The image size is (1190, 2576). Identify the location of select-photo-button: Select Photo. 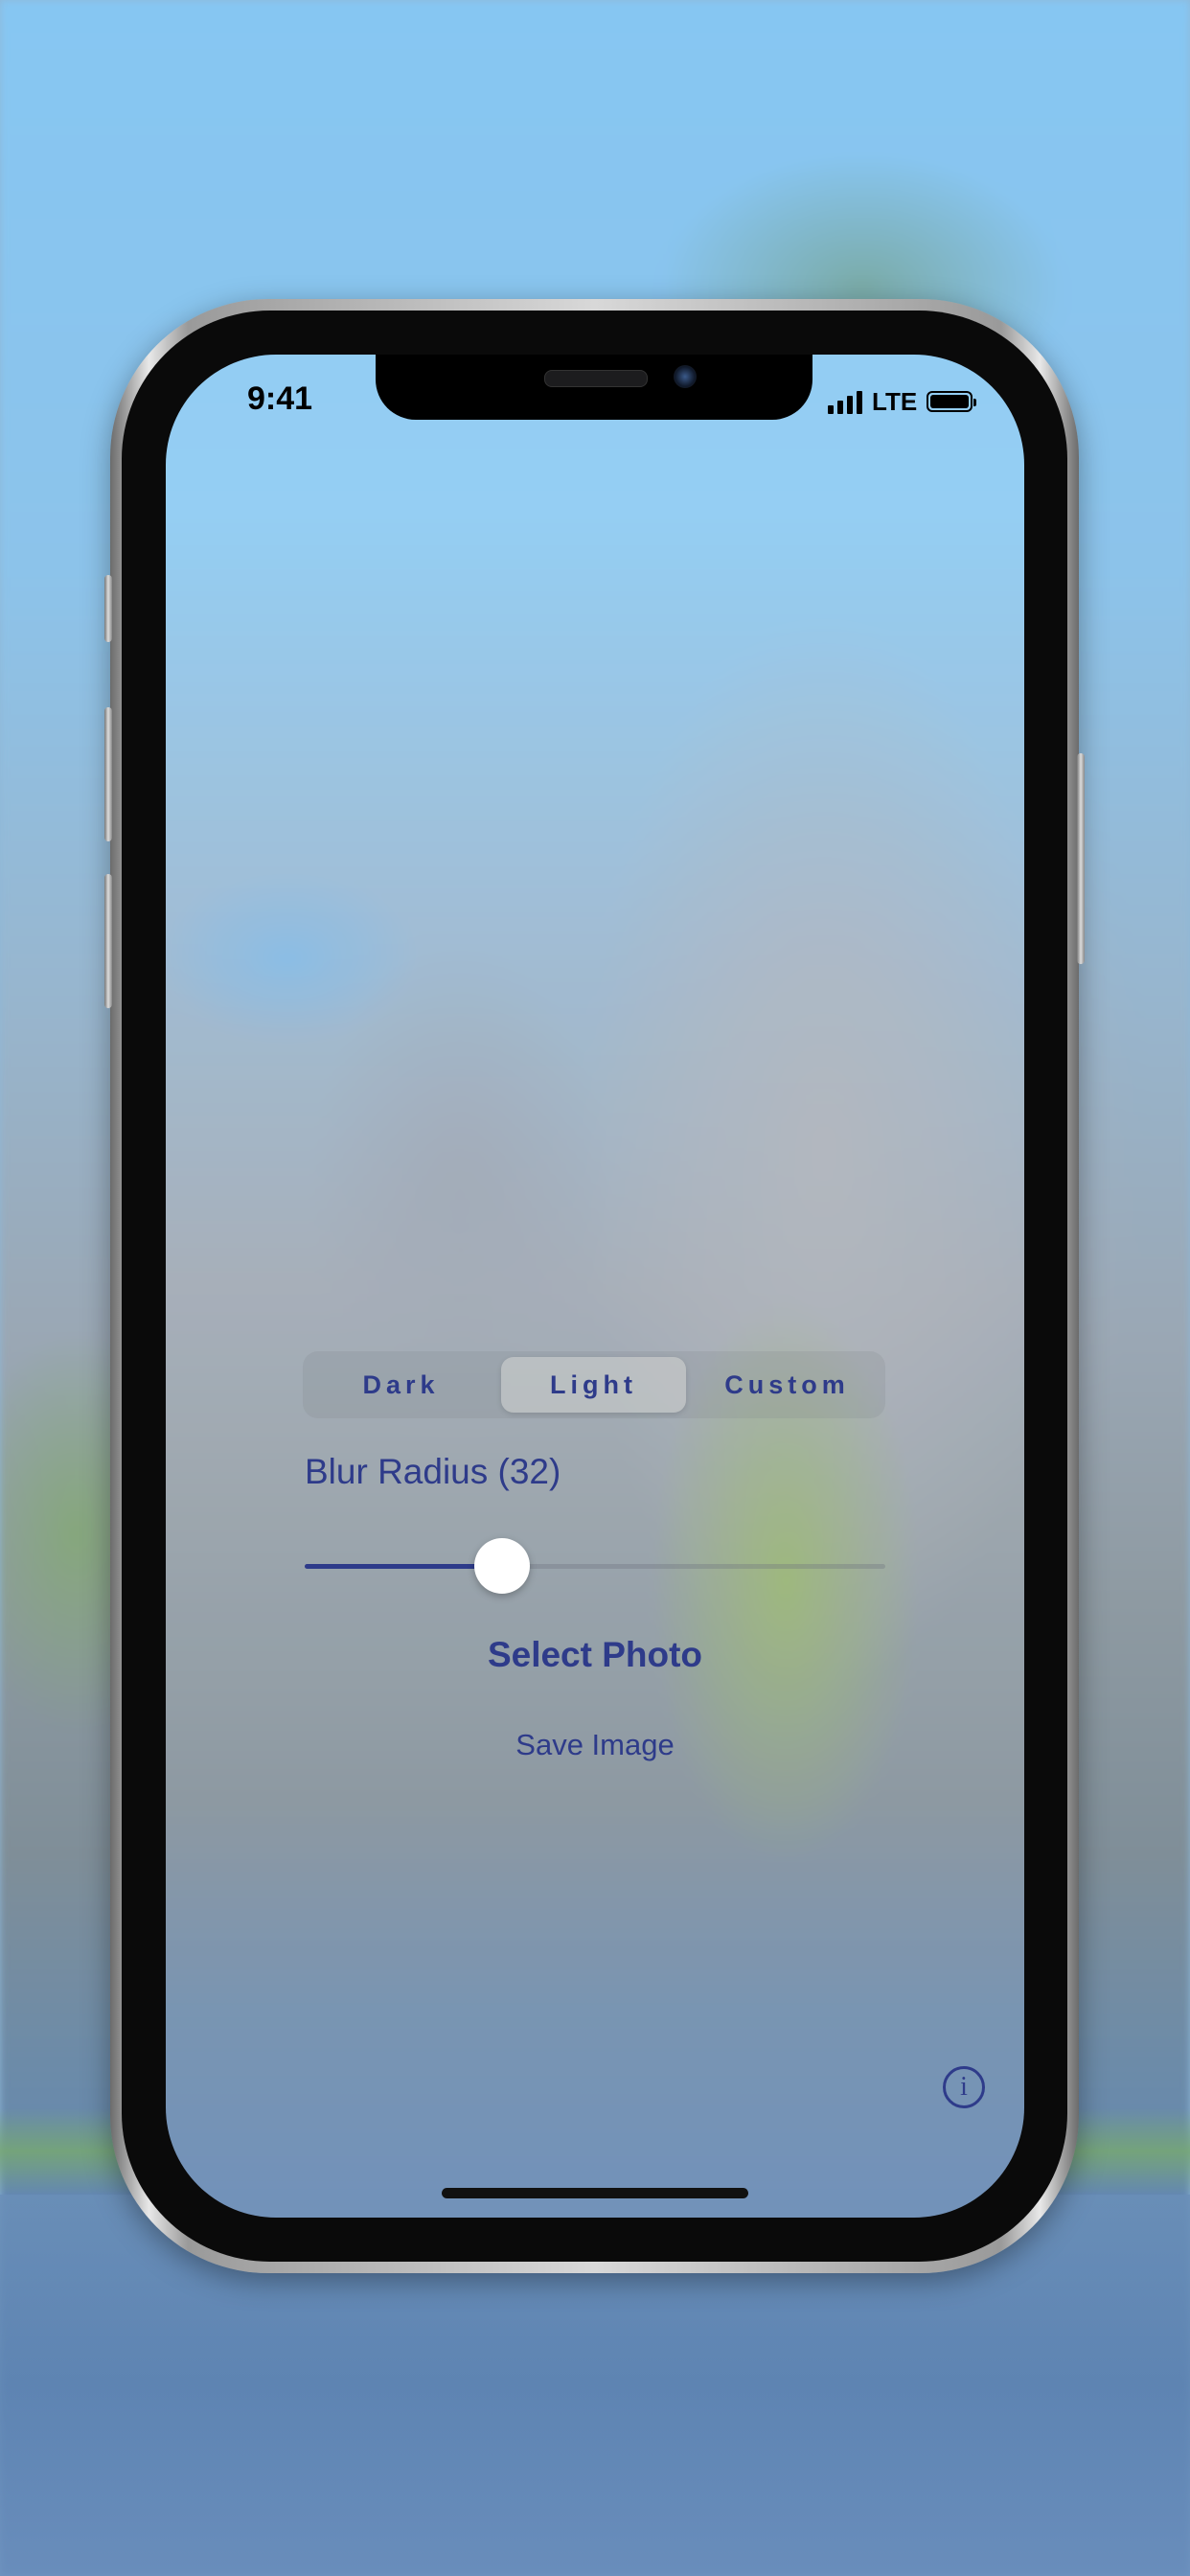
(595, 1655).